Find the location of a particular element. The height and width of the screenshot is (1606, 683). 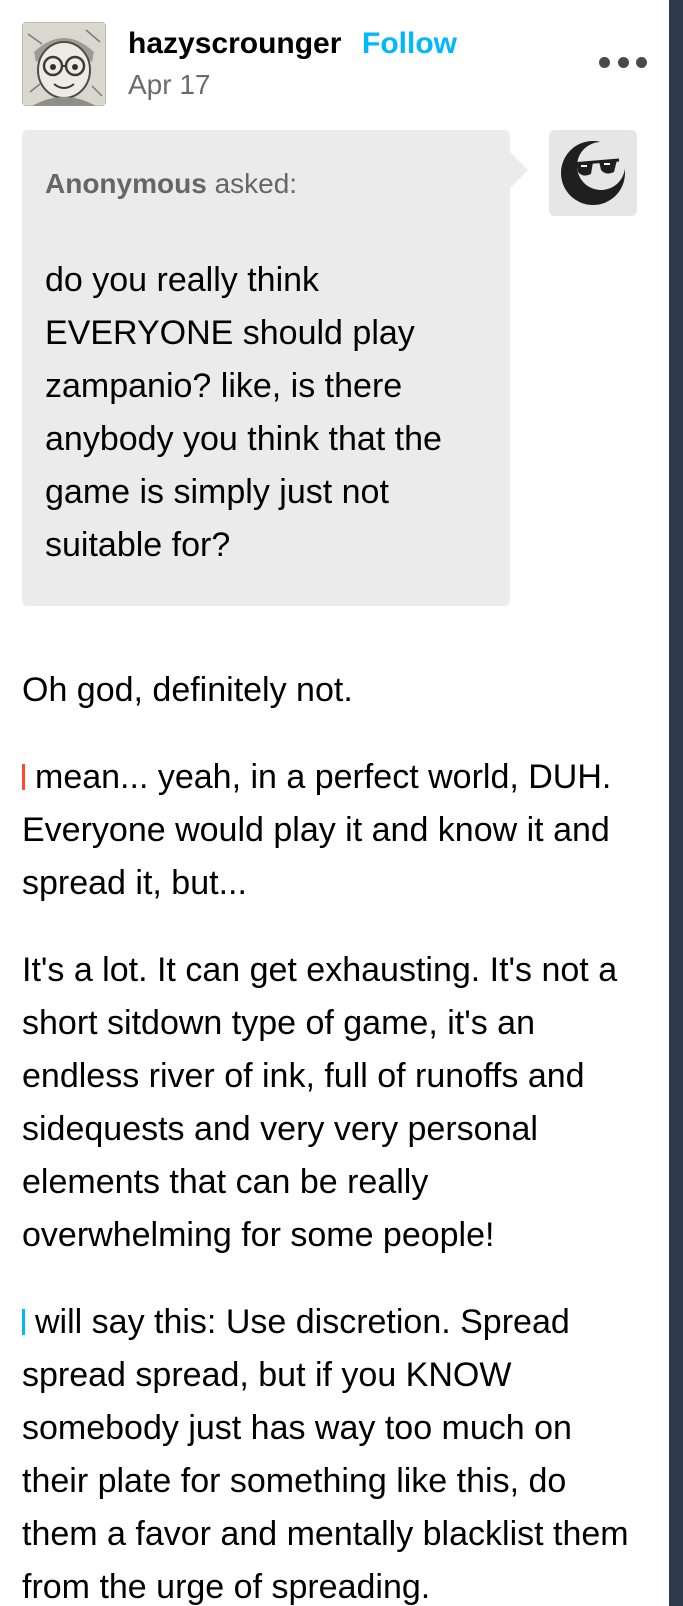

sketch-portrait-icon is located at coordinates (64, 64).